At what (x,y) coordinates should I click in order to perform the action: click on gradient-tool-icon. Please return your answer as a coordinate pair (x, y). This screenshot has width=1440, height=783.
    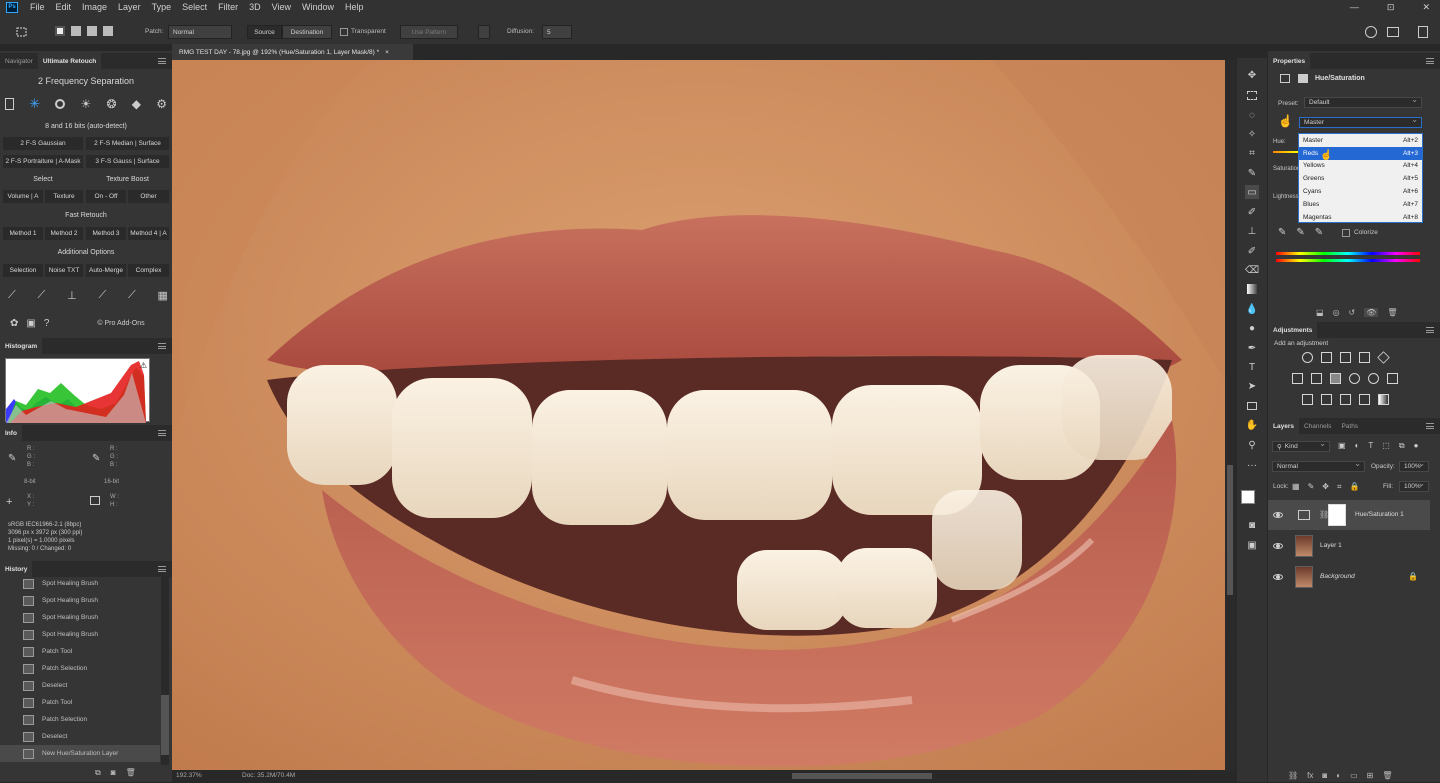
    Looking at the image, I should click on (1252, 289).